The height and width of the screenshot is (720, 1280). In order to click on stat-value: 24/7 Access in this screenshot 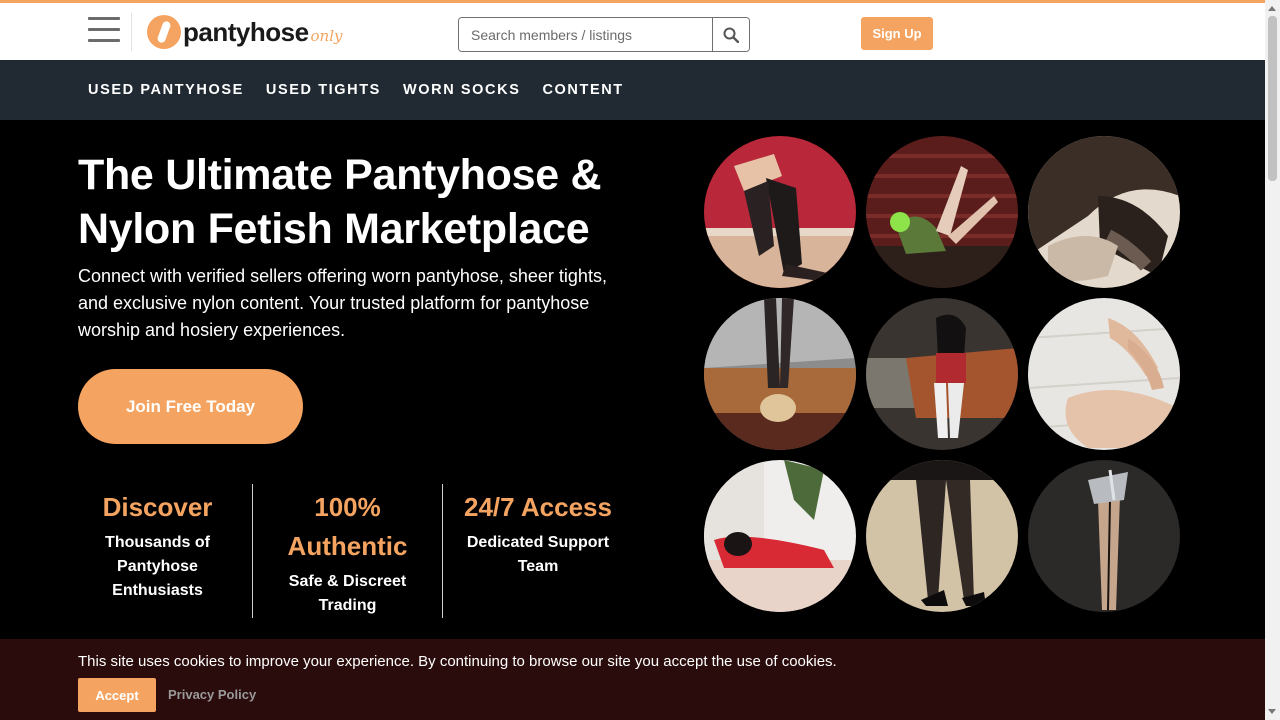, I will do `click(538, 507)`.